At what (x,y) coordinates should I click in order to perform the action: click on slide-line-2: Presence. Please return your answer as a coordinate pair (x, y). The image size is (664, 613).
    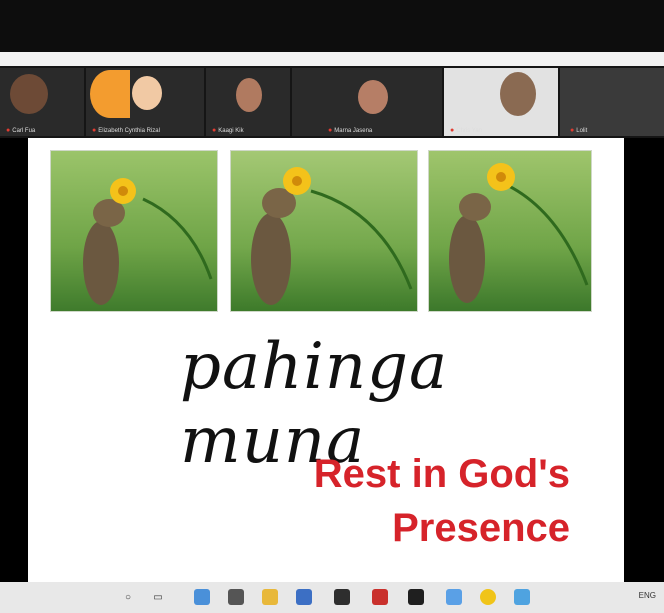
    Looking at the image, I should click on (481, 528).